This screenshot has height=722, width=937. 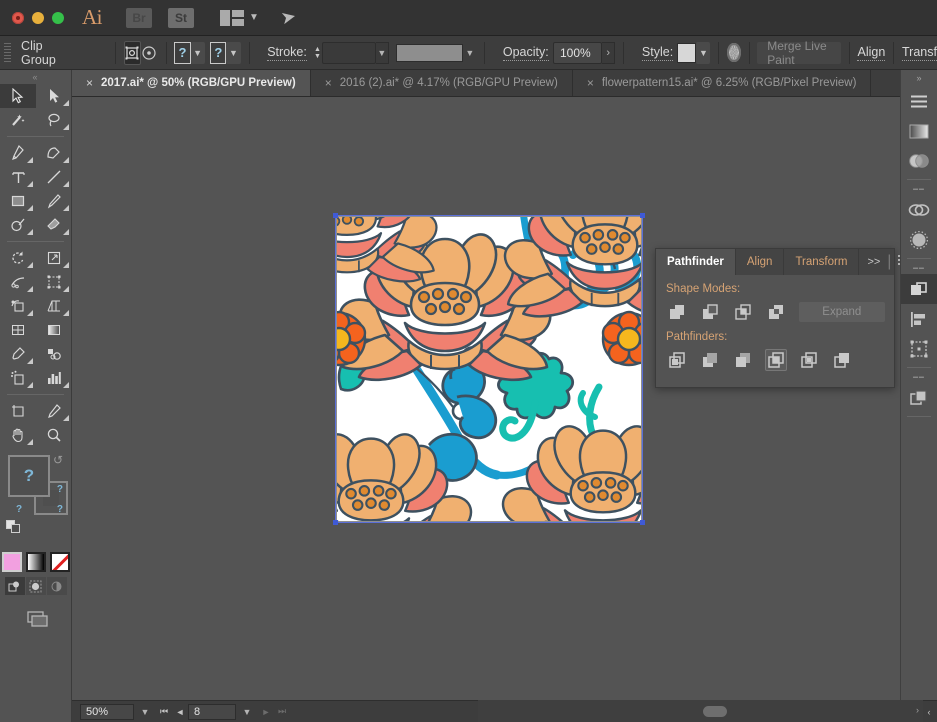 I want to click on tool-magic-wand, so click(x=18, y=120).